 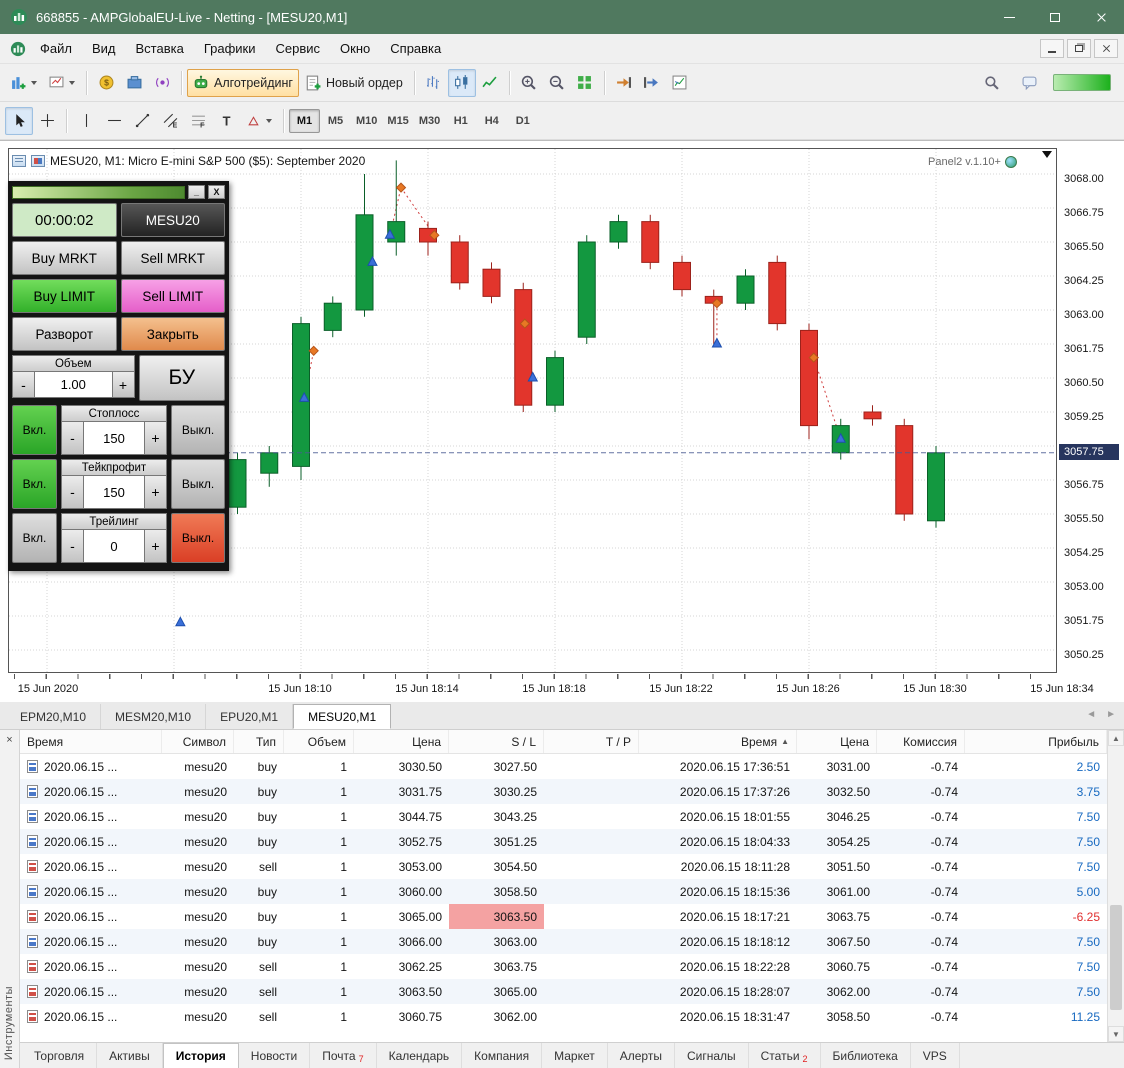 I want to click on column-header: S / L, so click(x=496, y=741).